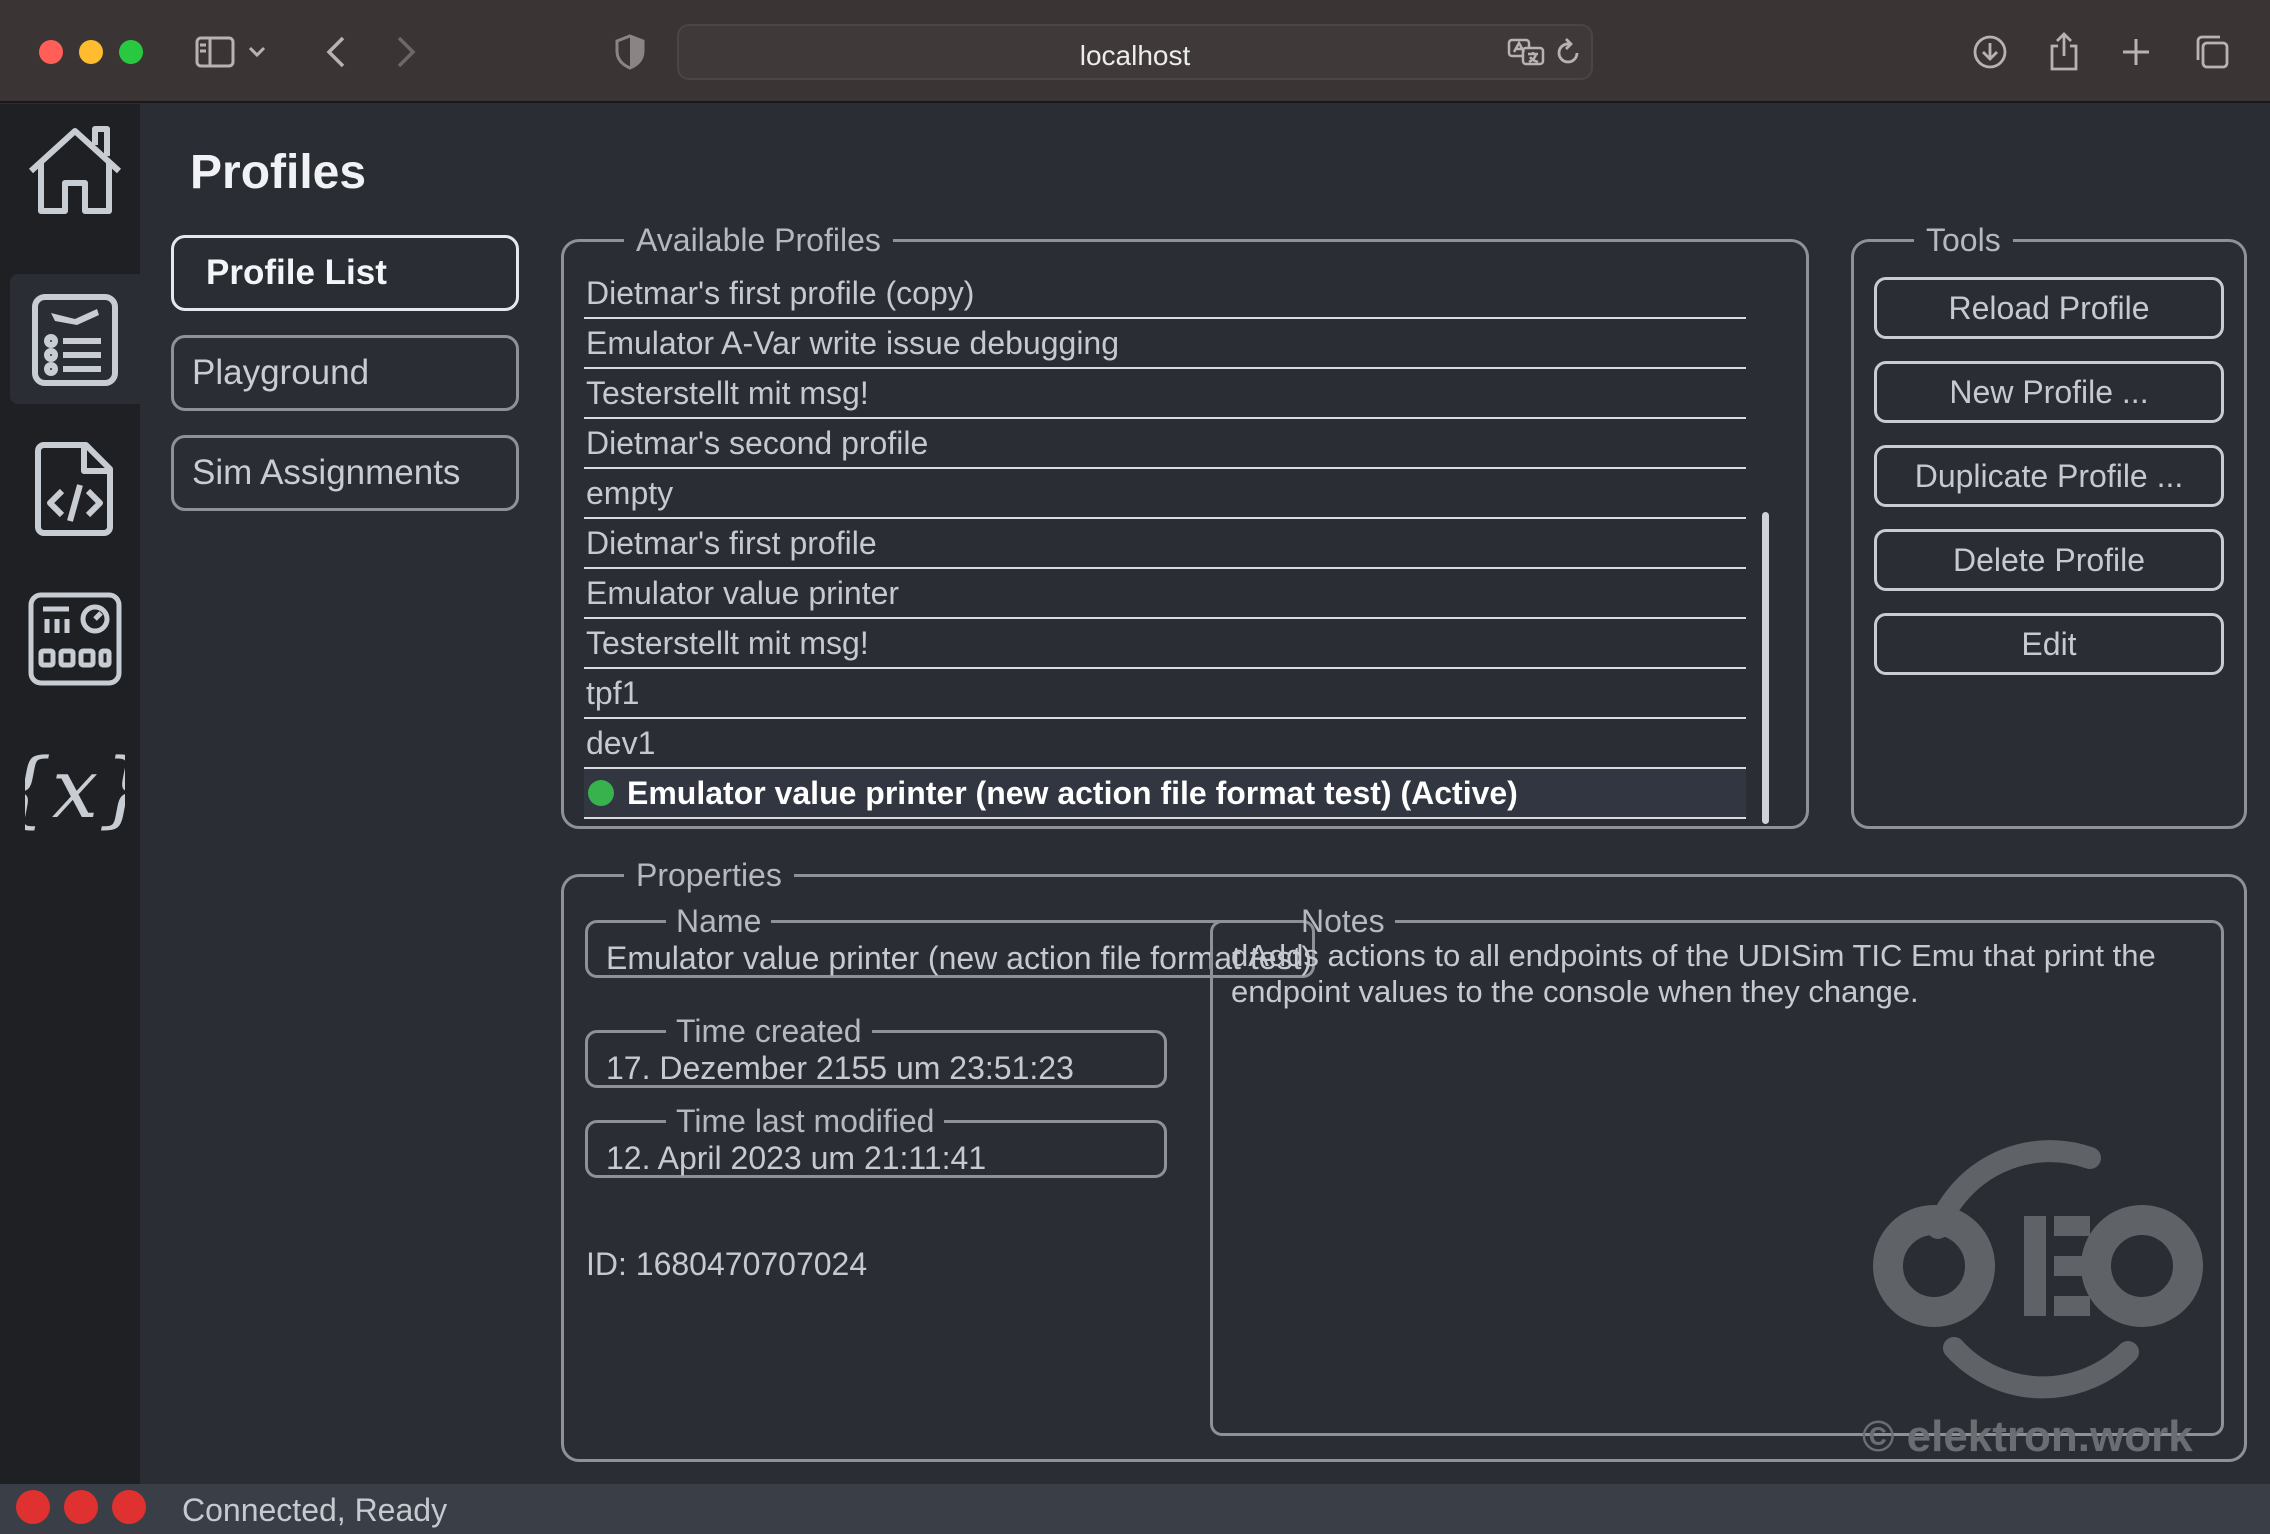 The height and width of the screenshot is (1534, 2270). What do you see at coordinates (2212, 52) in the screenshot?
I see `tab-overview-icon` at bounding box center [2212, 52].